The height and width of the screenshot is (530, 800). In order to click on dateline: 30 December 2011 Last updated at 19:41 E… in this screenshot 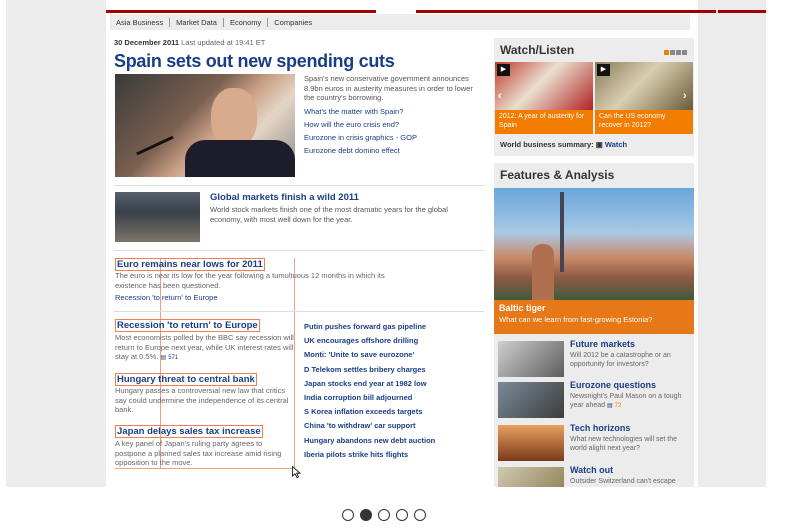, I will do `click(189, 42)`.